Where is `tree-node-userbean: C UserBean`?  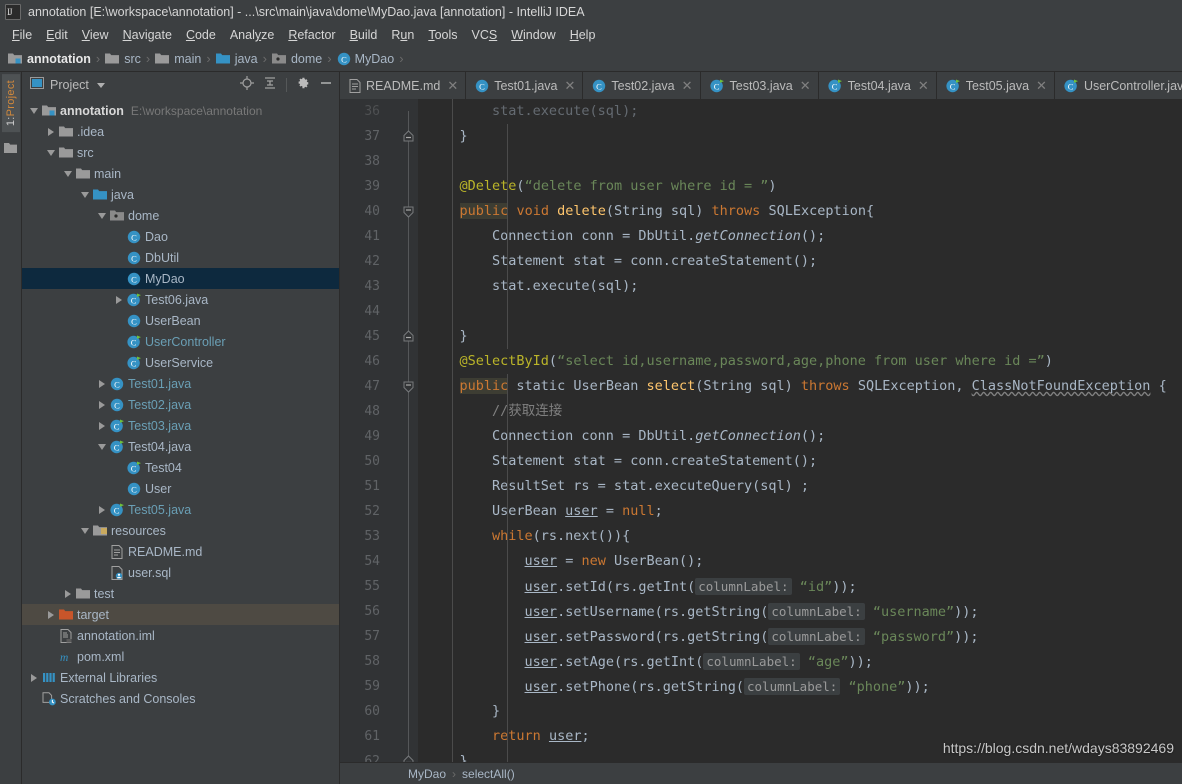
tree-node-userbean: C UserBean is located at coordinates (180, 320).